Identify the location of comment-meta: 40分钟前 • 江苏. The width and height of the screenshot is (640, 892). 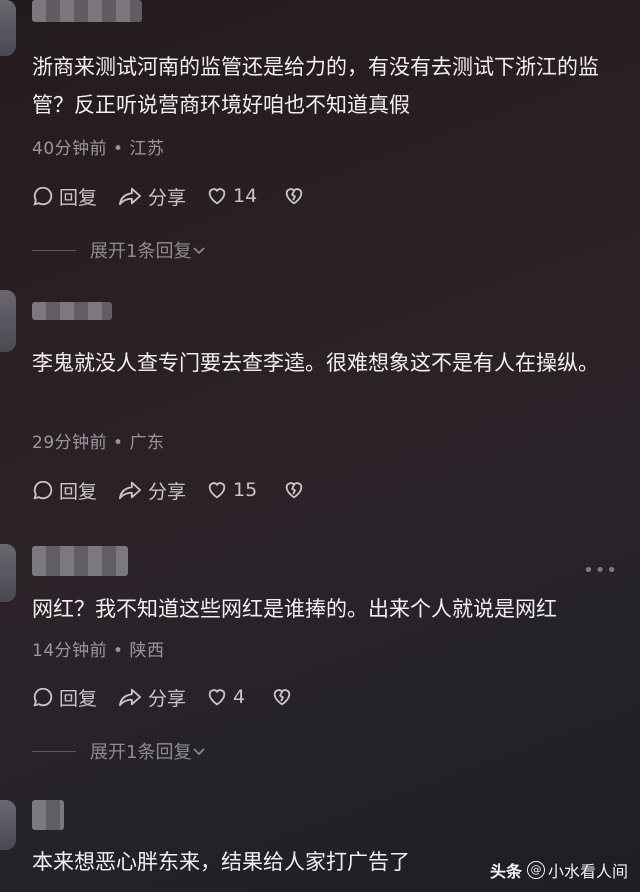
(98, 146).